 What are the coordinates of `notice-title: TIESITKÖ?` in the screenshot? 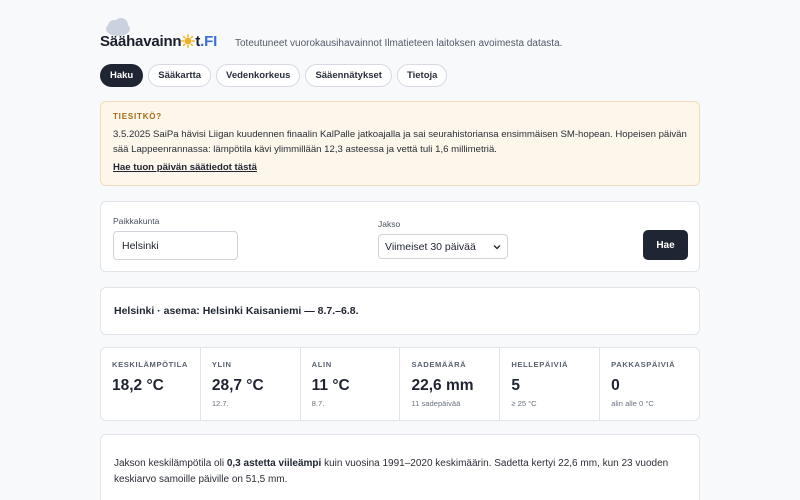 It's located at (137, 116).